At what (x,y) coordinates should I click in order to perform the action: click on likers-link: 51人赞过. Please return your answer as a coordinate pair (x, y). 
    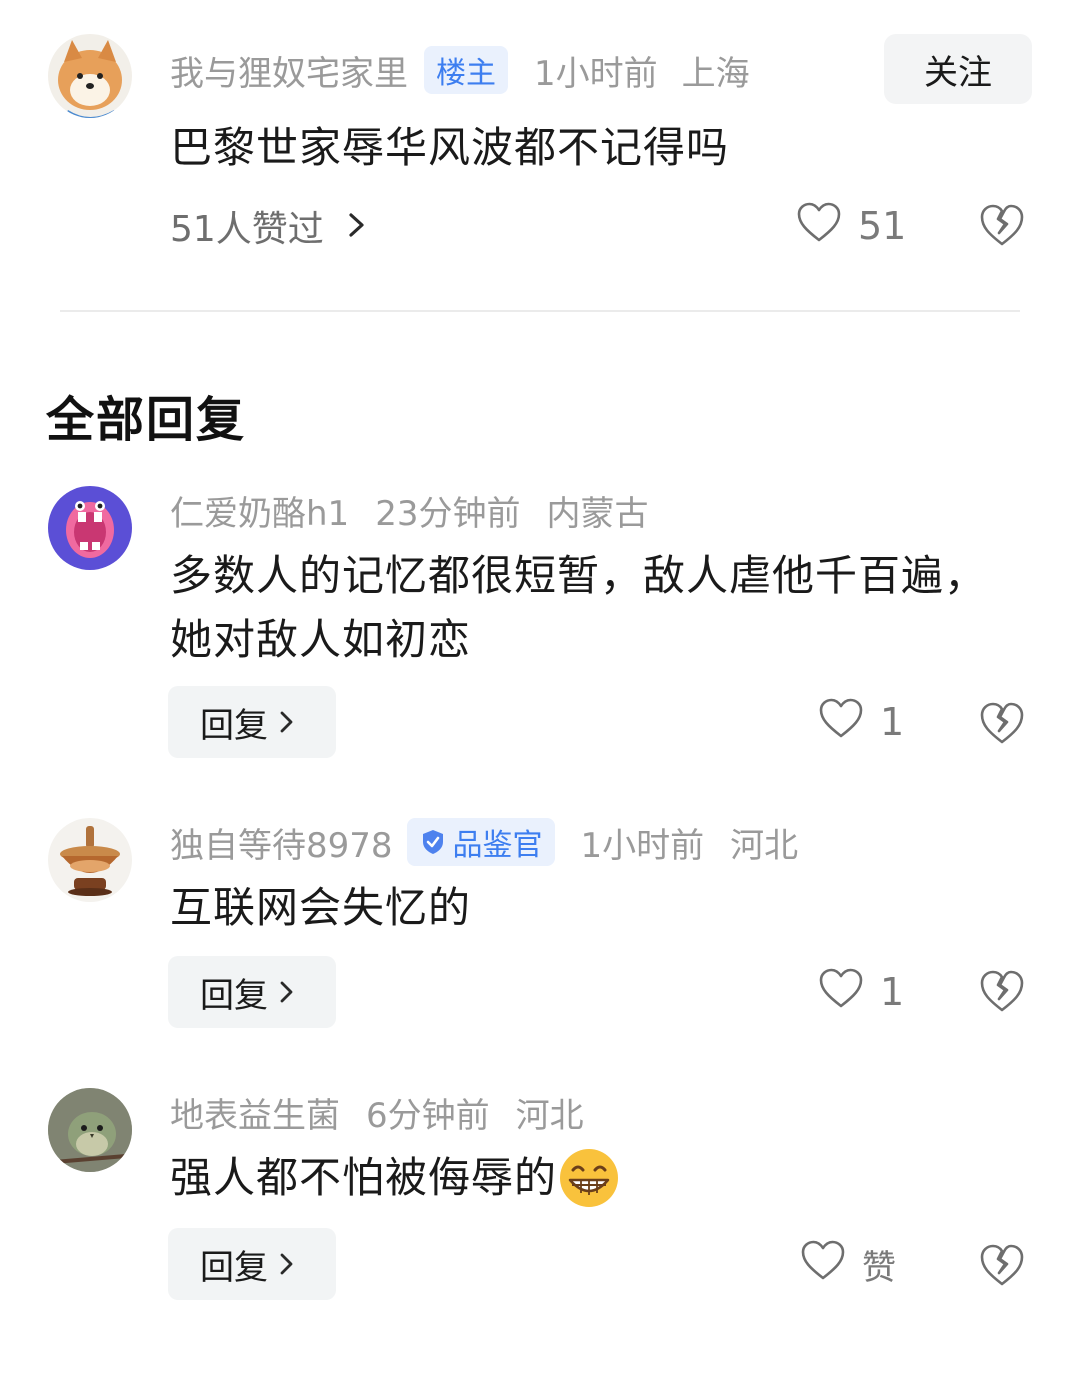
    Looking at the image, I should click on (269, 226).